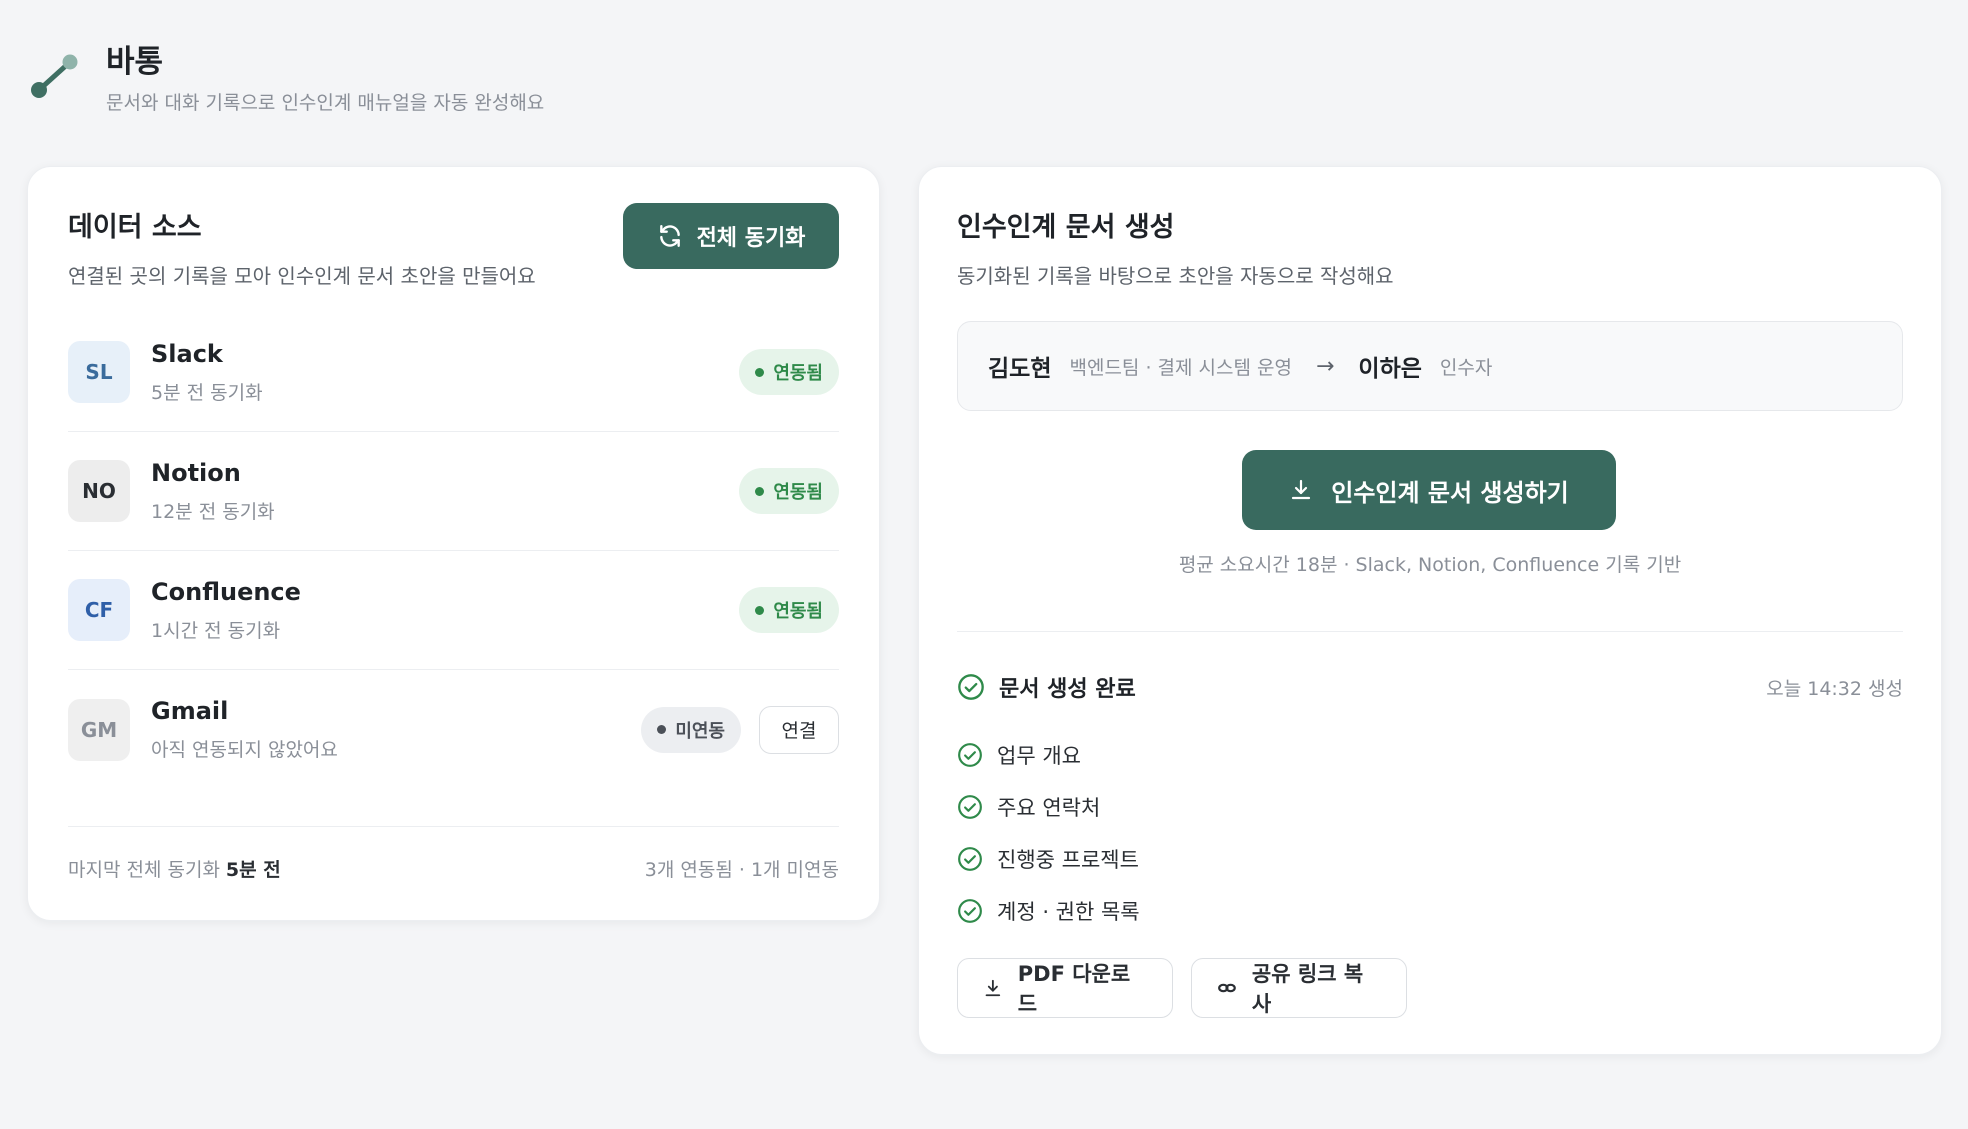 The height and width of the screenshot is (1129, 1968). What do you see at coordinates (453, 729) in the screenshot?
I see `source-row-gmail: GM Gmail 아직 연동되지 않았어요 미연동 연결` at bounding box center [453, 729].